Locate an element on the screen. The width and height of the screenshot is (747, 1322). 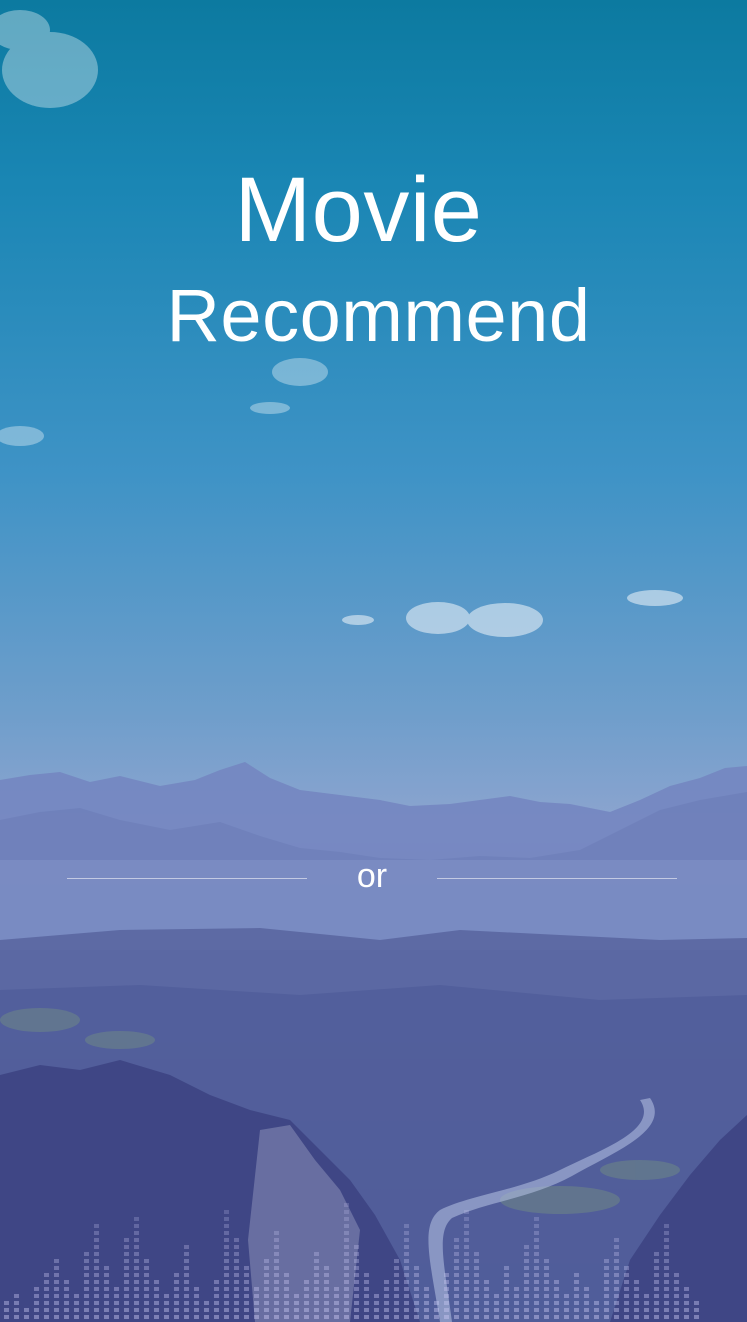
divider-line-left is located at coordinates (187, 878).